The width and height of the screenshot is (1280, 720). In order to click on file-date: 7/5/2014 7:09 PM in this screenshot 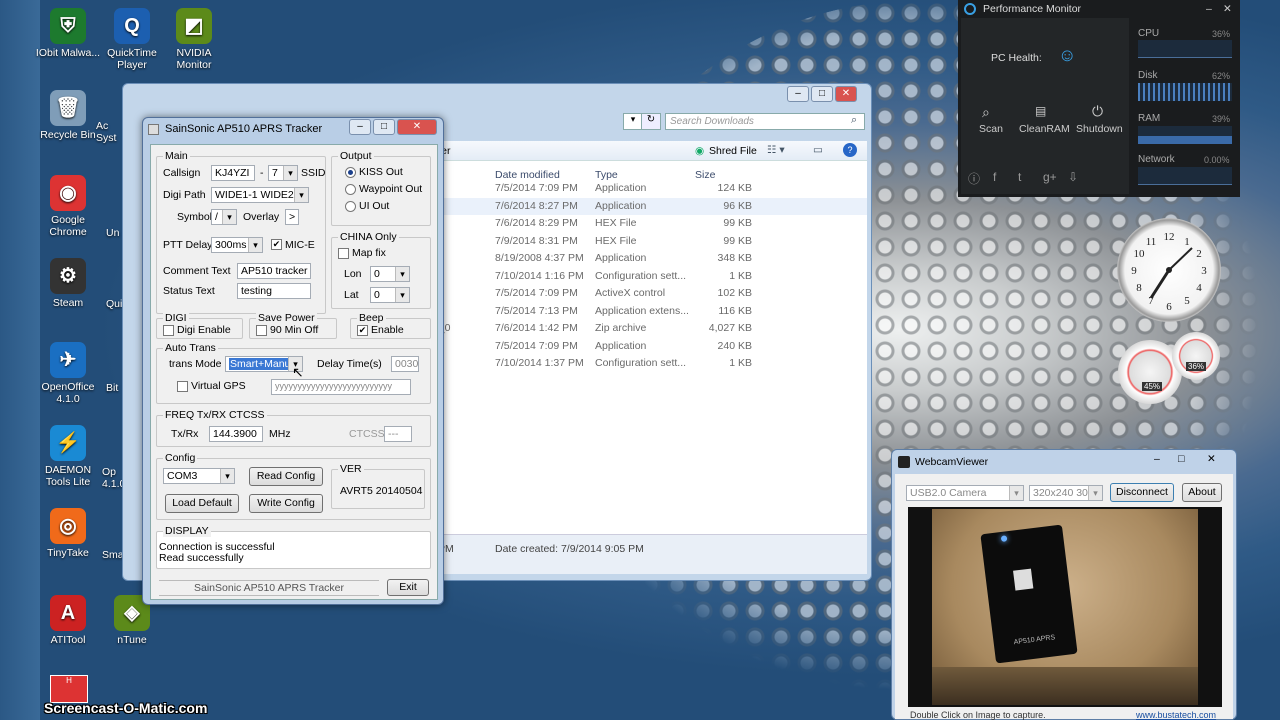, I will do `click(536, 345)`.